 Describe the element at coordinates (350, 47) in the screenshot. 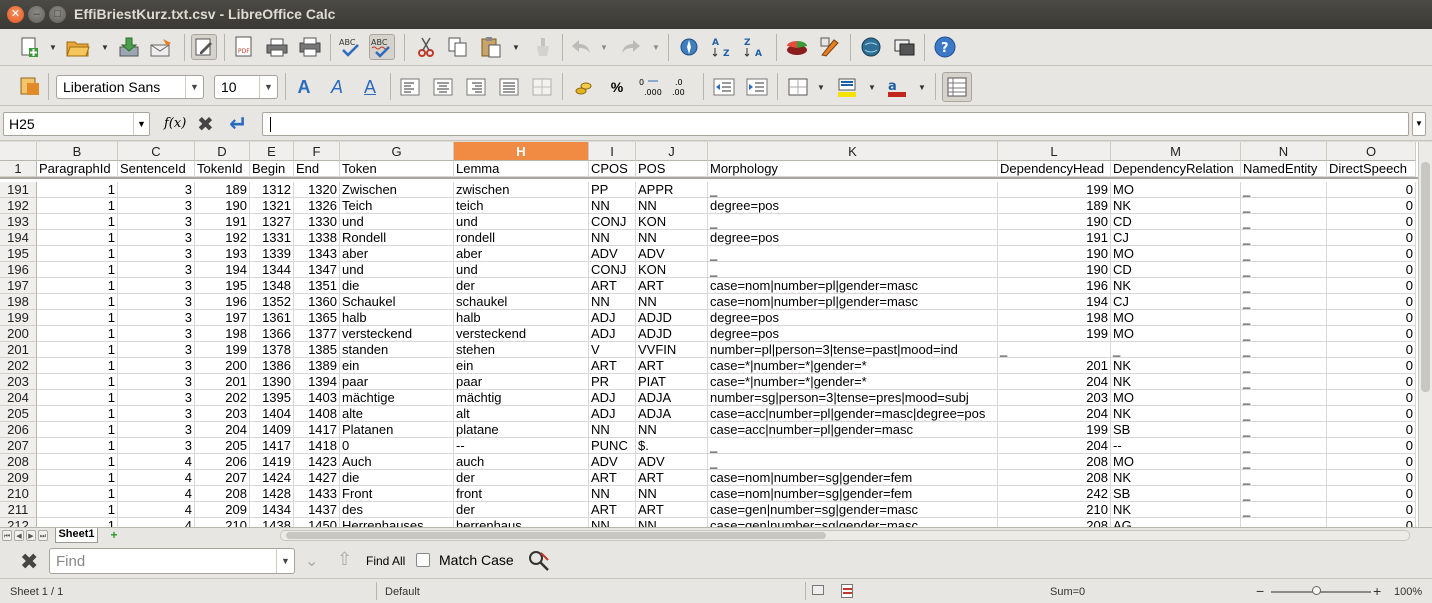

I see `spellcheck-icon: ABC` at that location.